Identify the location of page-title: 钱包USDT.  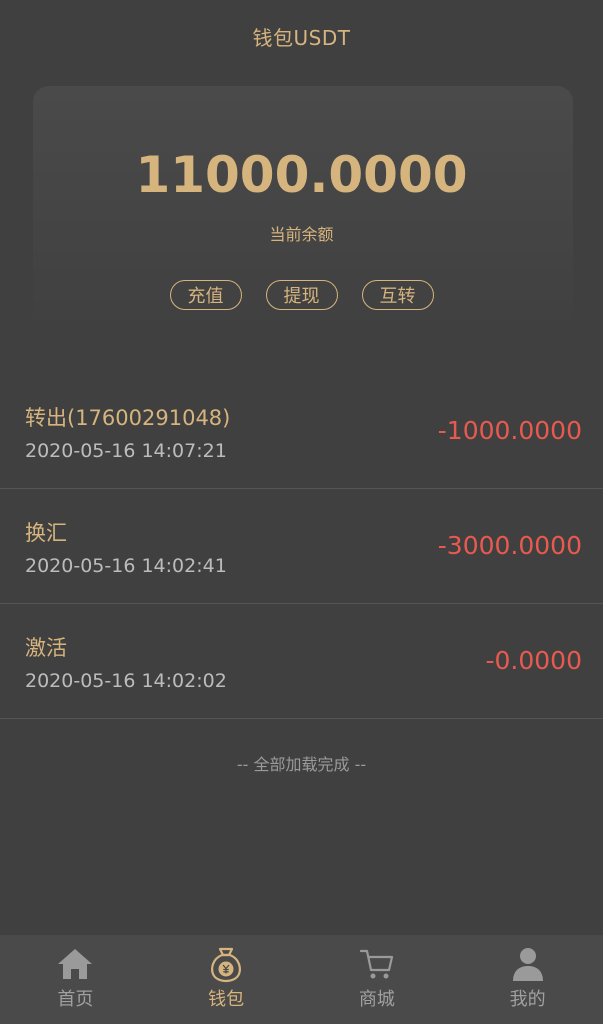
(301, 37).